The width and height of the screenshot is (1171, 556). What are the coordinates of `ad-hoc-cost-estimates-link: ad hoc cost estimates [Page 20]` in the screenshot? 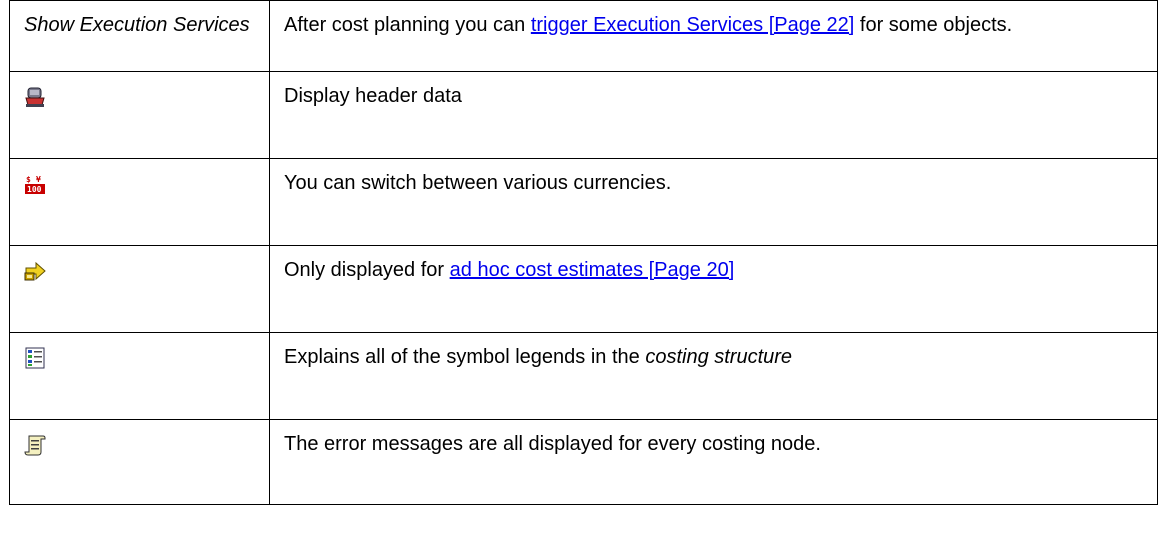 It's located at (592, 270).